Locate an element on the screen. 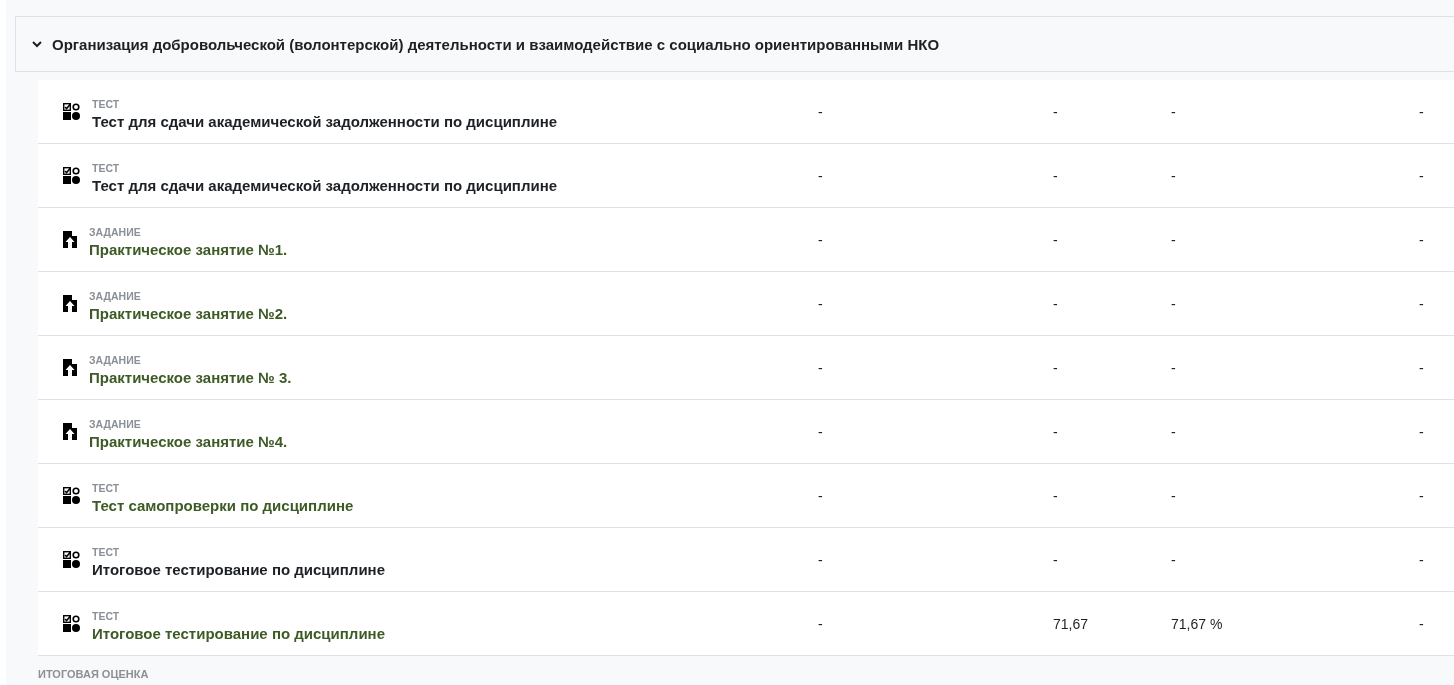  grade-value: 71,67 is located at coordinates (1071, 623).